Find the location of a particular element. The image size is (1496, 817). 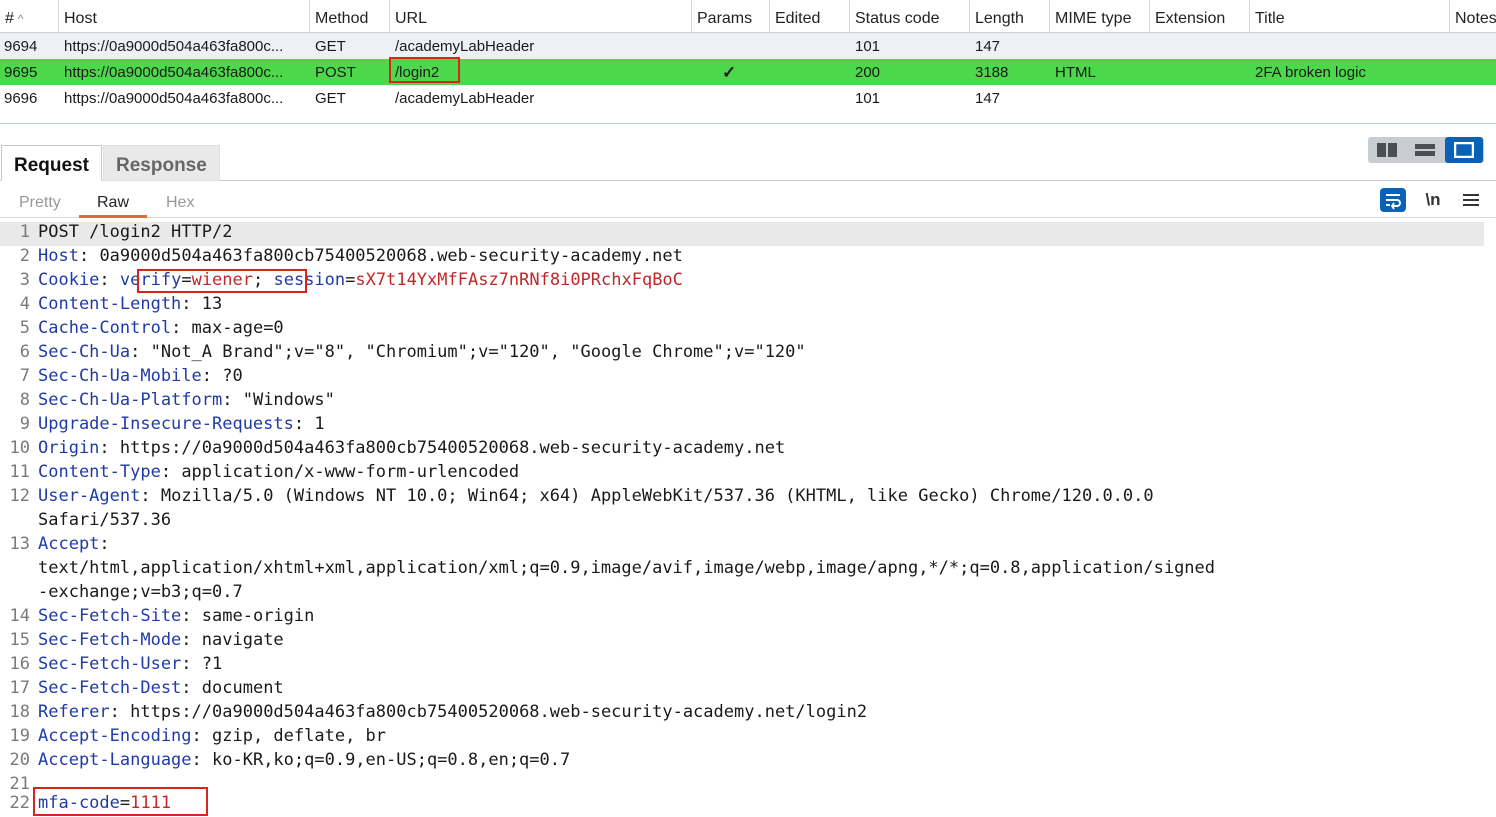

column-header-notes: Notes is located at coordinates (1473, 16).